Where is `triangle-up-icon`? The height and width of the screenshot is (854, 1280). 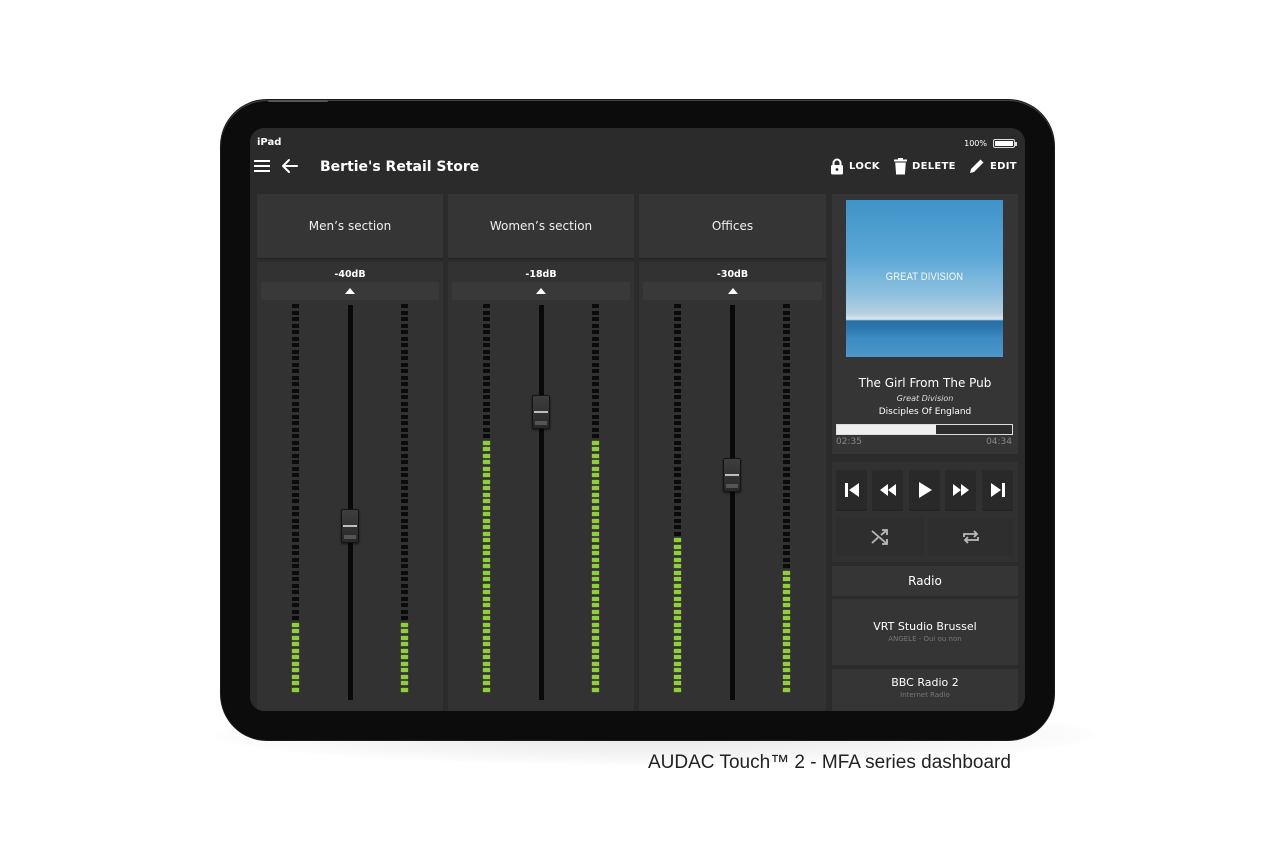 triangle-up-icon is located at coordinates (350, 291).